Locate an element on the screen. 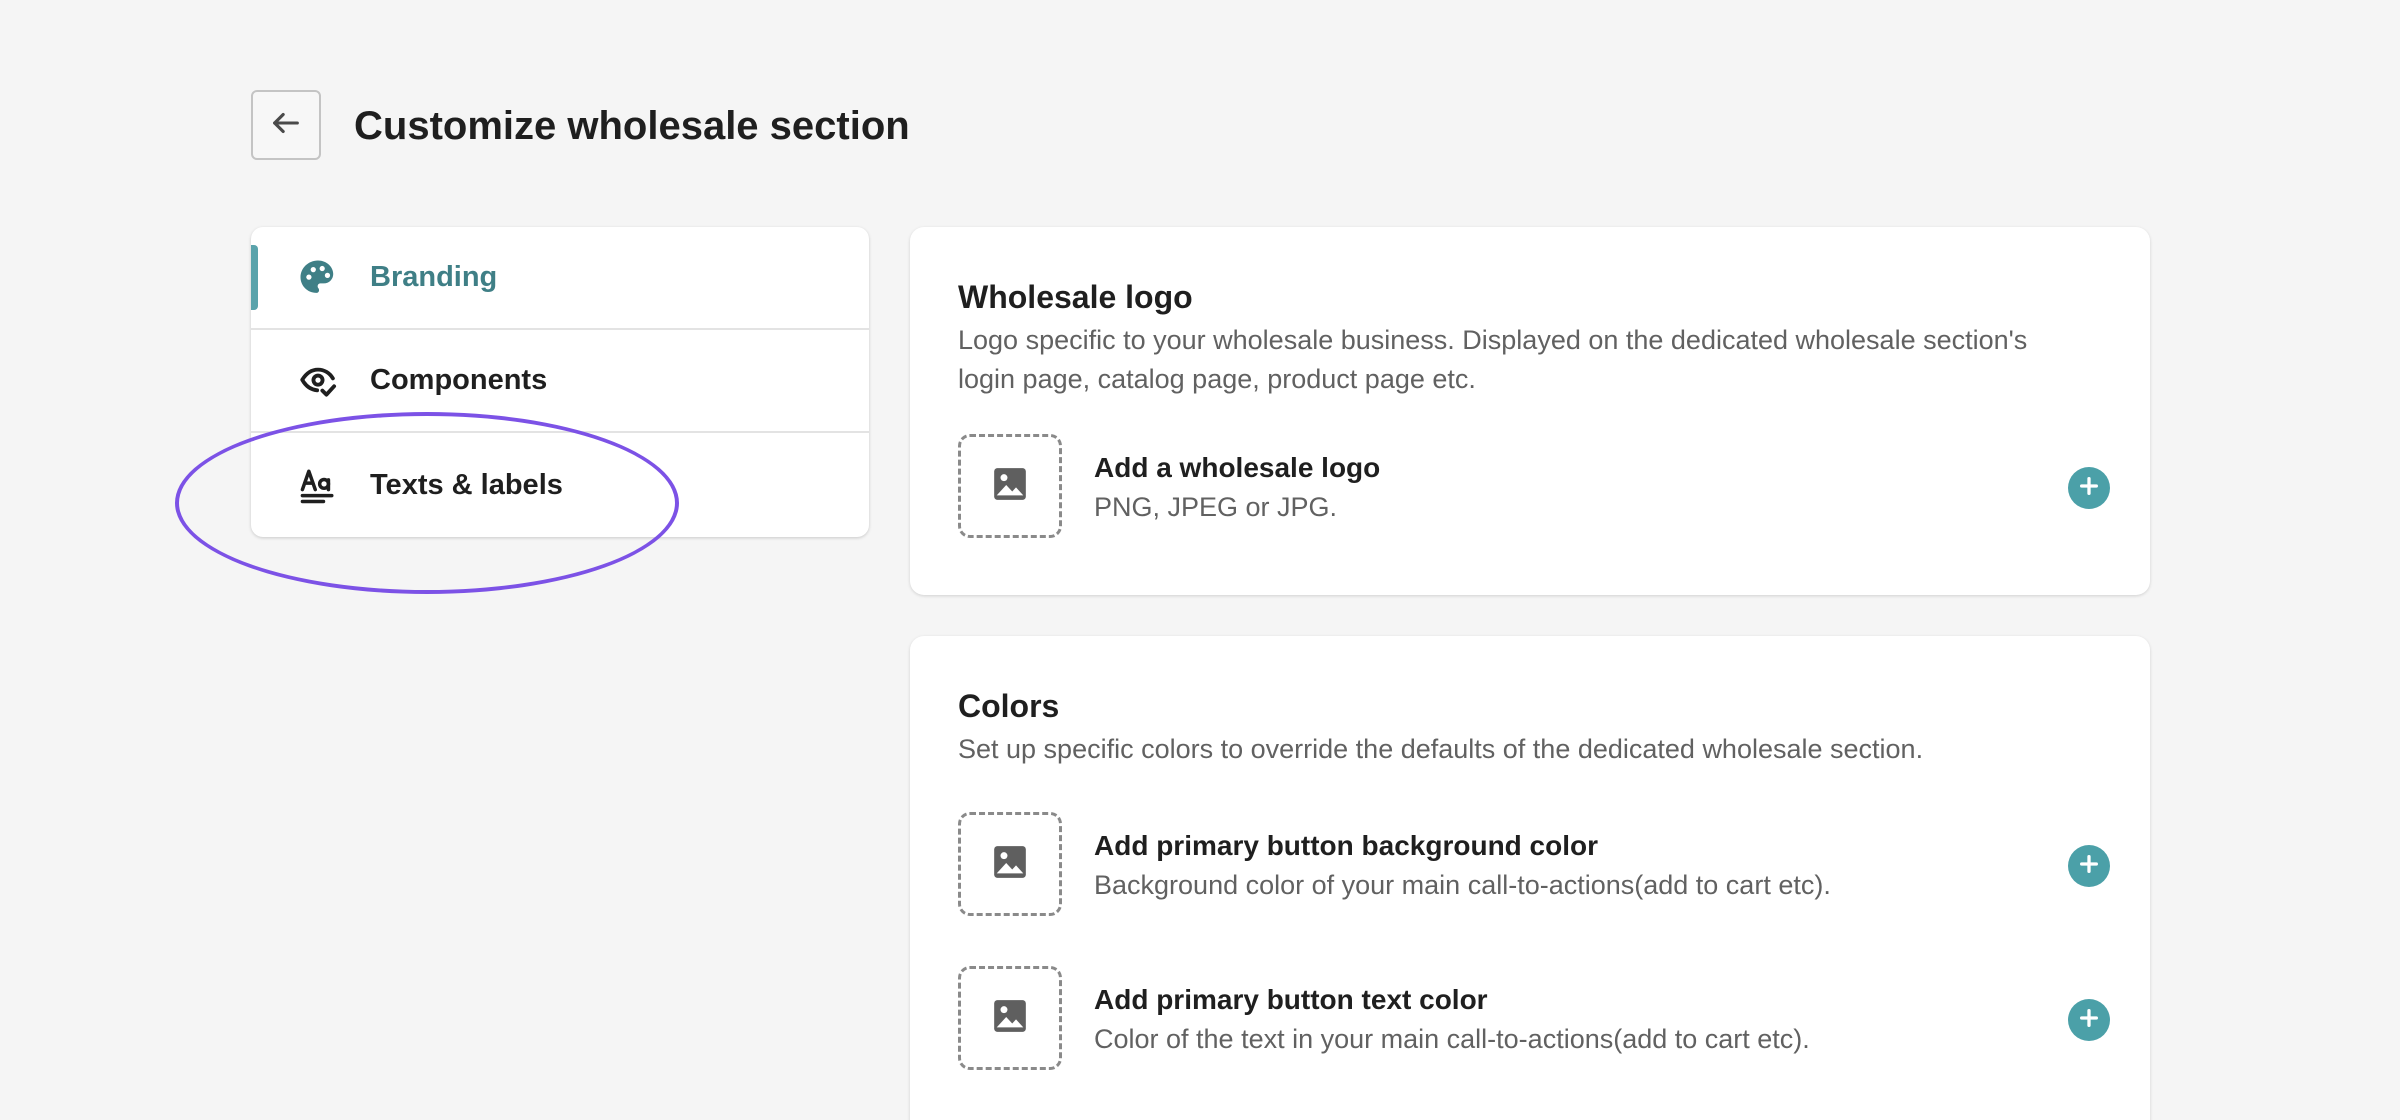 The width and height of the screenshot is (2400, 1120). add-text-color-button is located at coordinates (2089, 1020).